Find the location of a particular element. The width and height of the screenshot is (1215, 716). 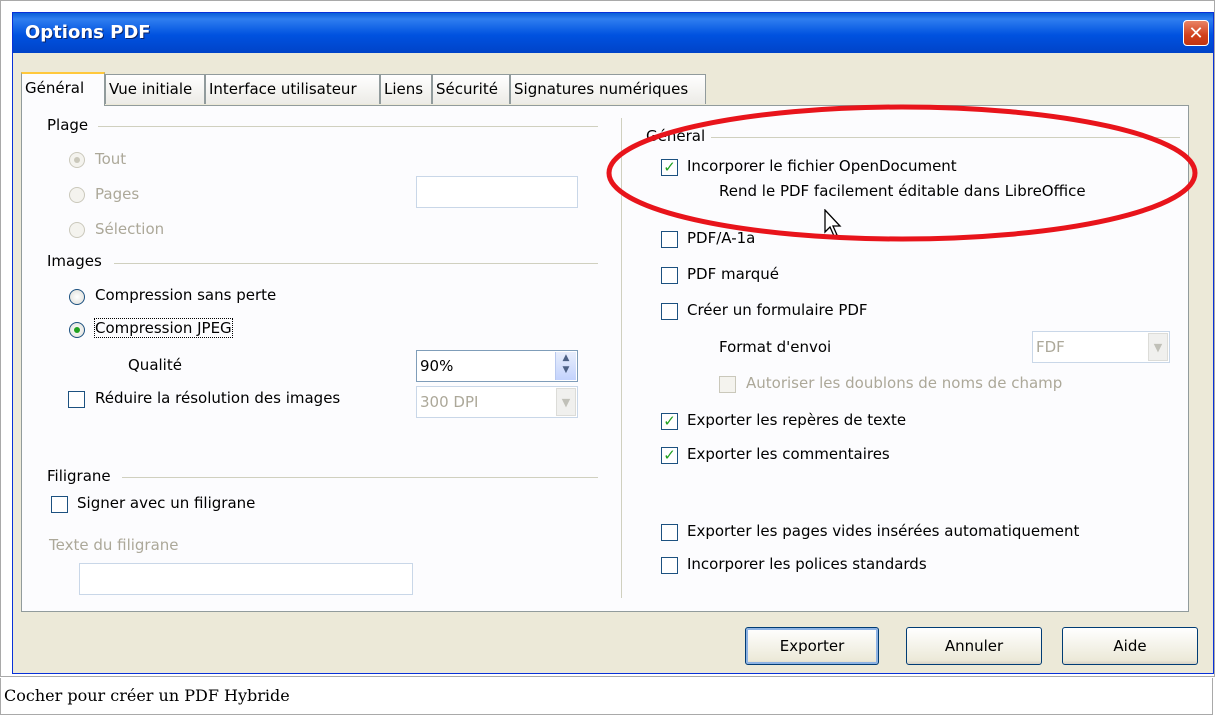

radio-all-label: Tout is located at coordinates (111, 159).